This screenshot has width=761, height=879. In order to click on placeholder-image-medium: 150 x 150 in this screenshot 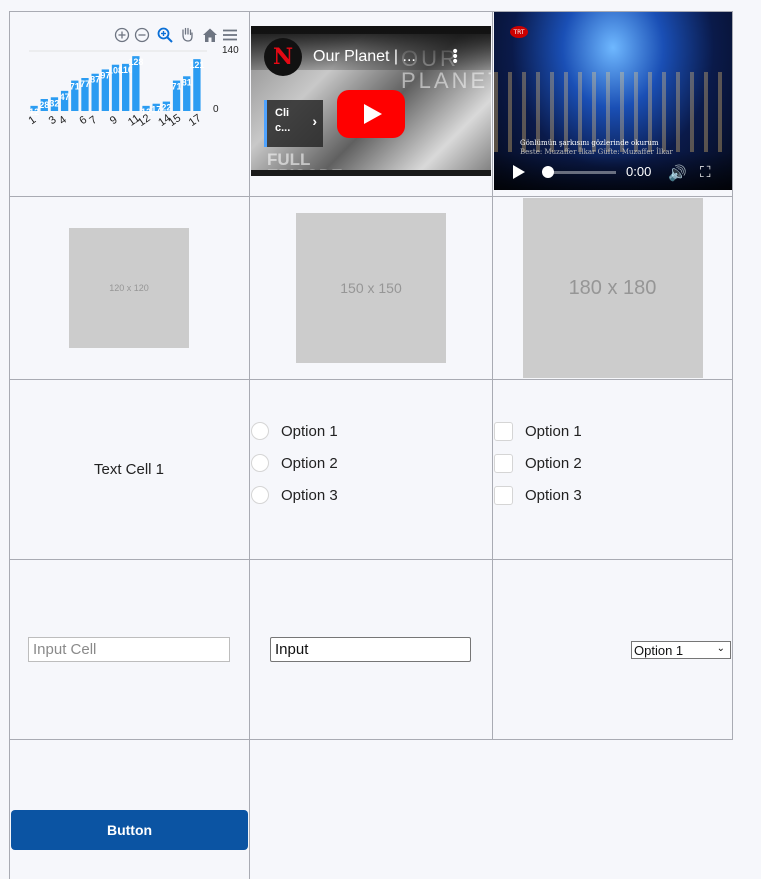, I will do `click(371, 288)`.